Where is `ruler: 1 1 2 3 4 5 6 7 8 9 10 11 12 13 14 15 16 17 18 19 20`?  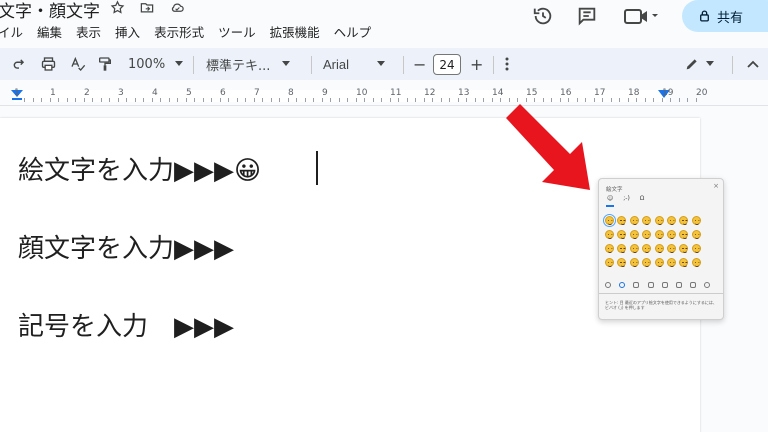 ruler: 1 1 2 3 4 5 6 7 8 9 10 11 12 13 14 15 16 17 18 19 20 is located at coordinates (384, 96).